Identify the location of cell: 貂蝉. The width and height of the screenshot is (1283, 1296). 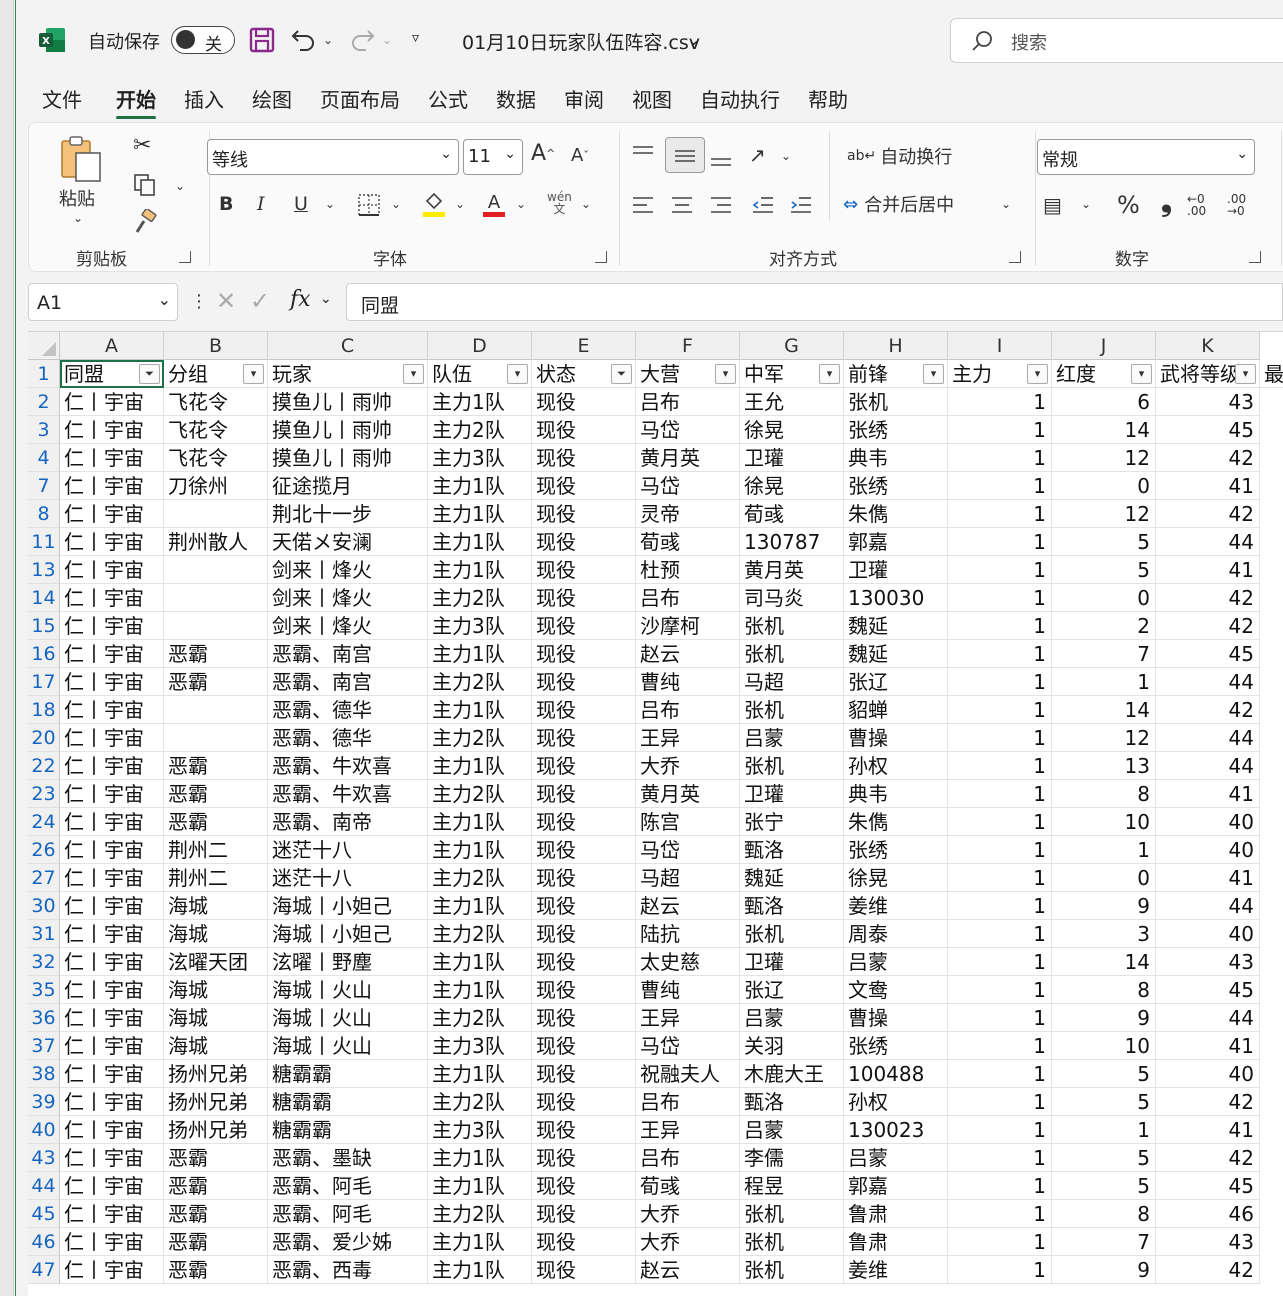
(896, 710).